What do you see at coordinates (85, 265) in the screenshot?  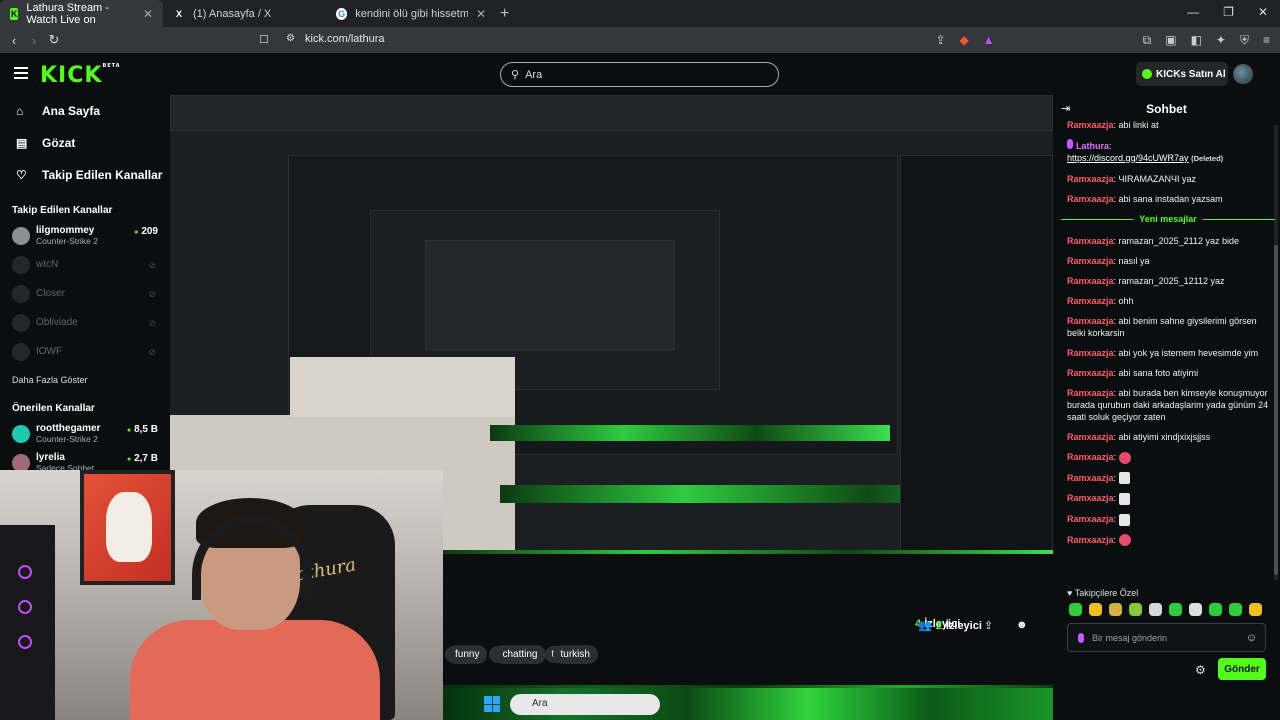 I see `channel-item-offline: wtcN ⊘` at bounding box center [85, 265].